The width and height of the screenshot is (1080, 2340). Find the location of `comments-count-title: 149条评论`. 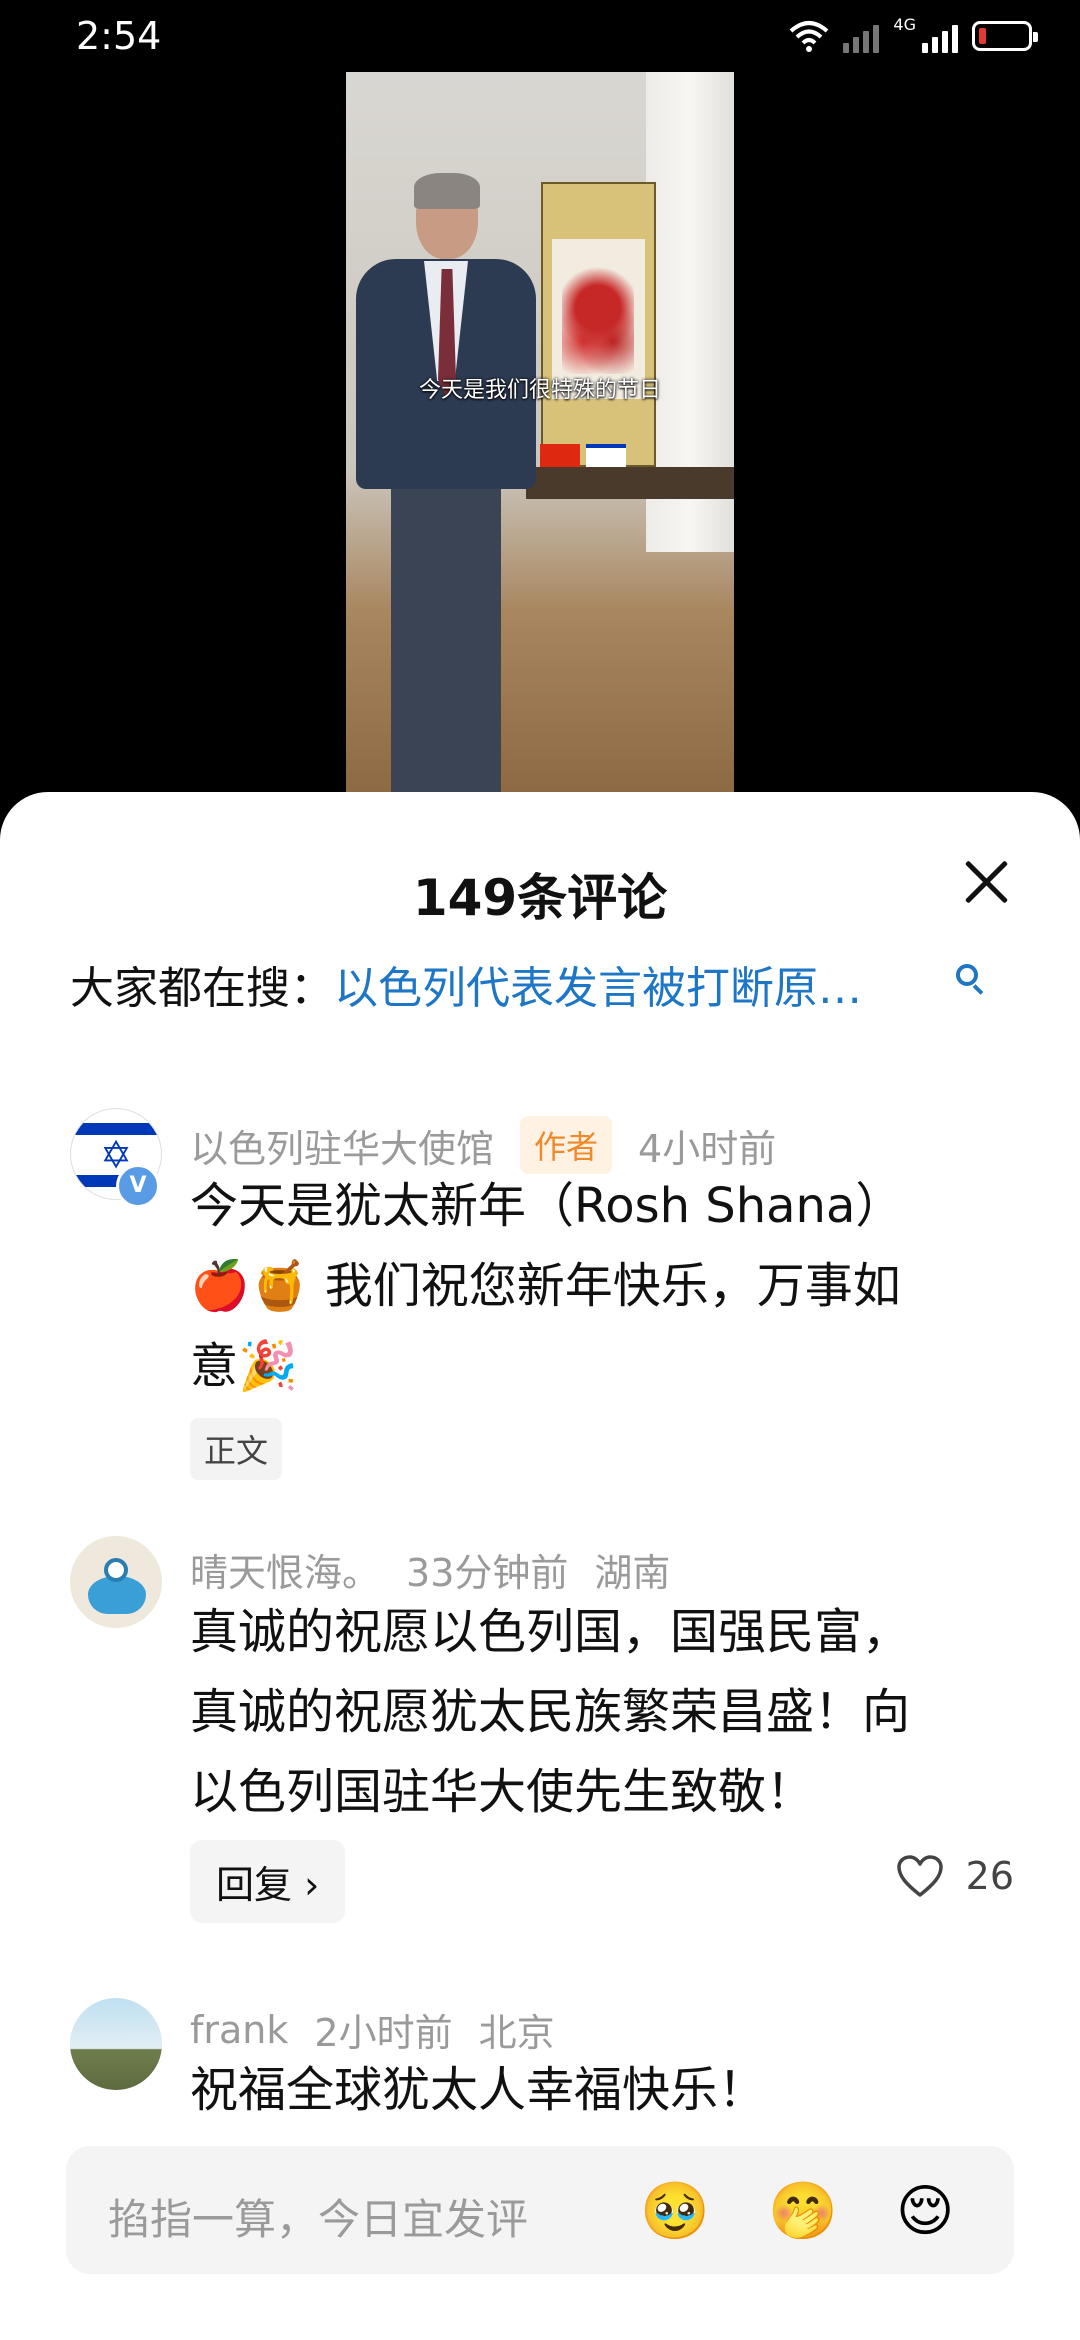

comments-count-title: 149条评论 is located at coordinates (540, 898).